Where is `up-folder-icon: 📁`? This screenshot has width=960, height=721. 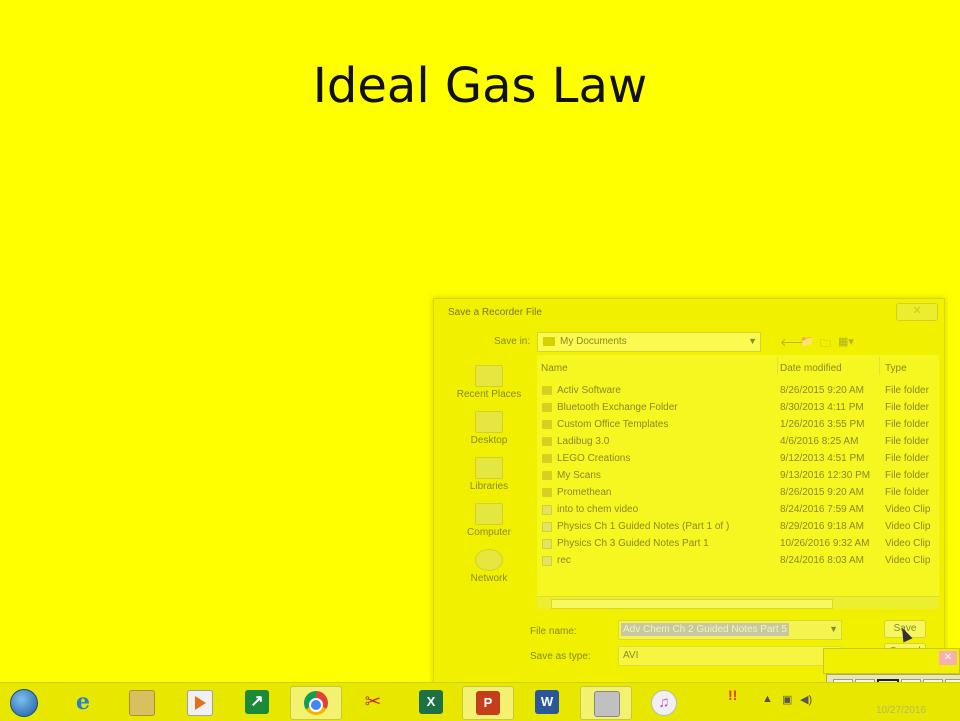 up-folder-icon: 📁 is located at coordinates (807, 341).